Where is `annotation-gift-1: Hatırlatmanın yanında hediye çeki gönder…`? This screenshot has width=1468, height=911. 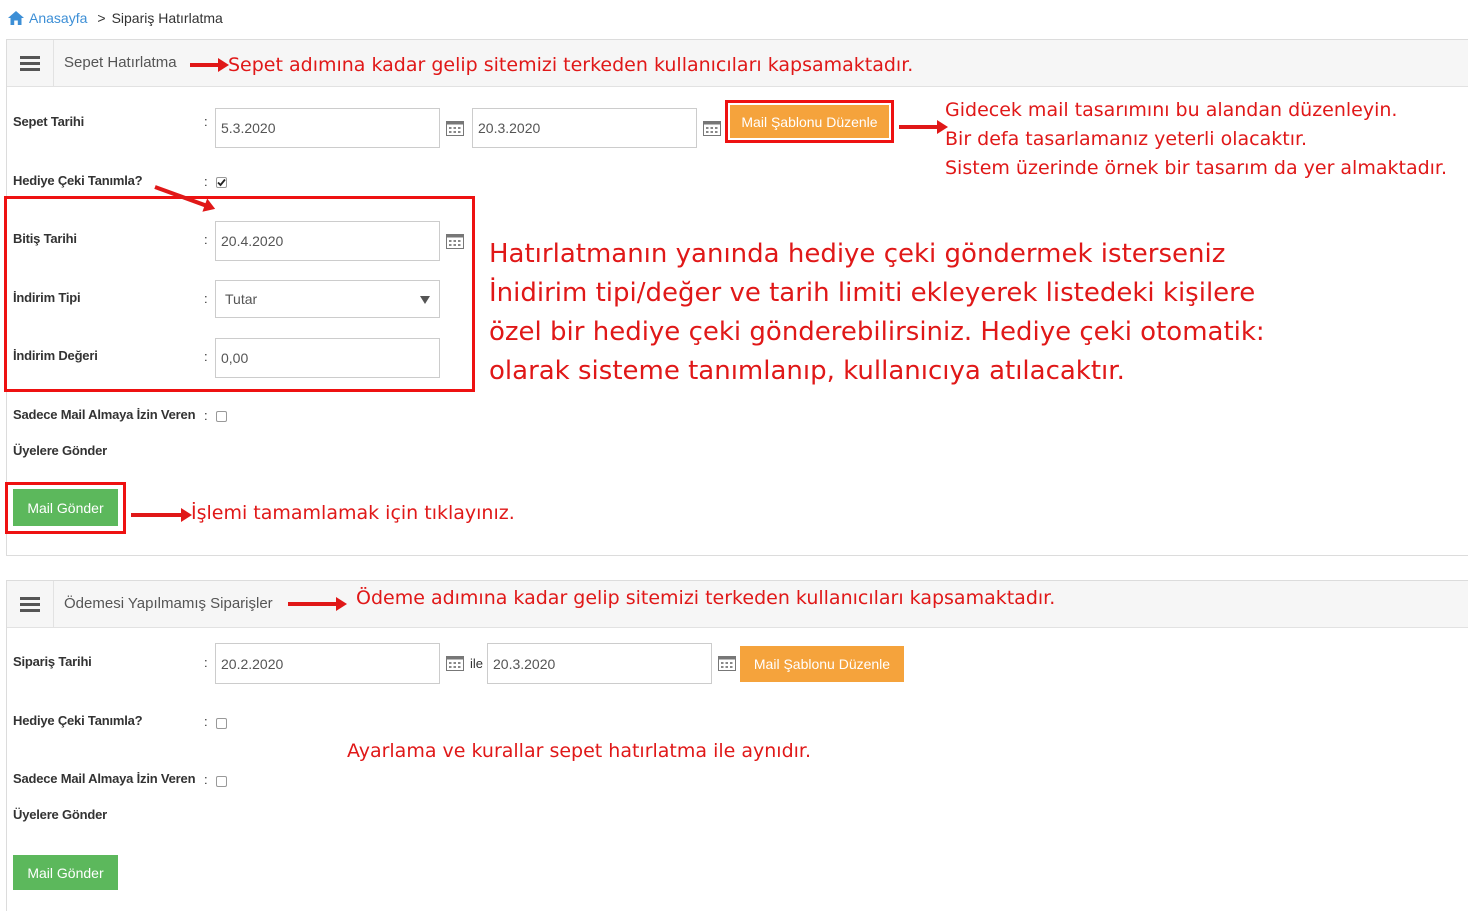 annotation-gift-1: Hatırlatmanın yanında hediye çeki gönder… is located at coordinates (857, 254).